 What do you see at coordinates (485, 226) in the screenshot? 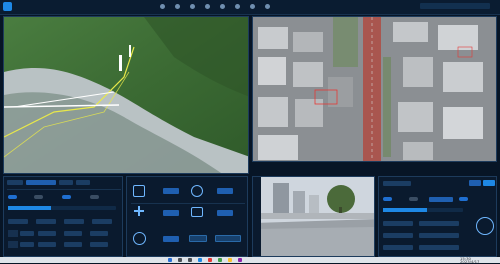
I see `joystick-icon` at bounding box center [485, 226].